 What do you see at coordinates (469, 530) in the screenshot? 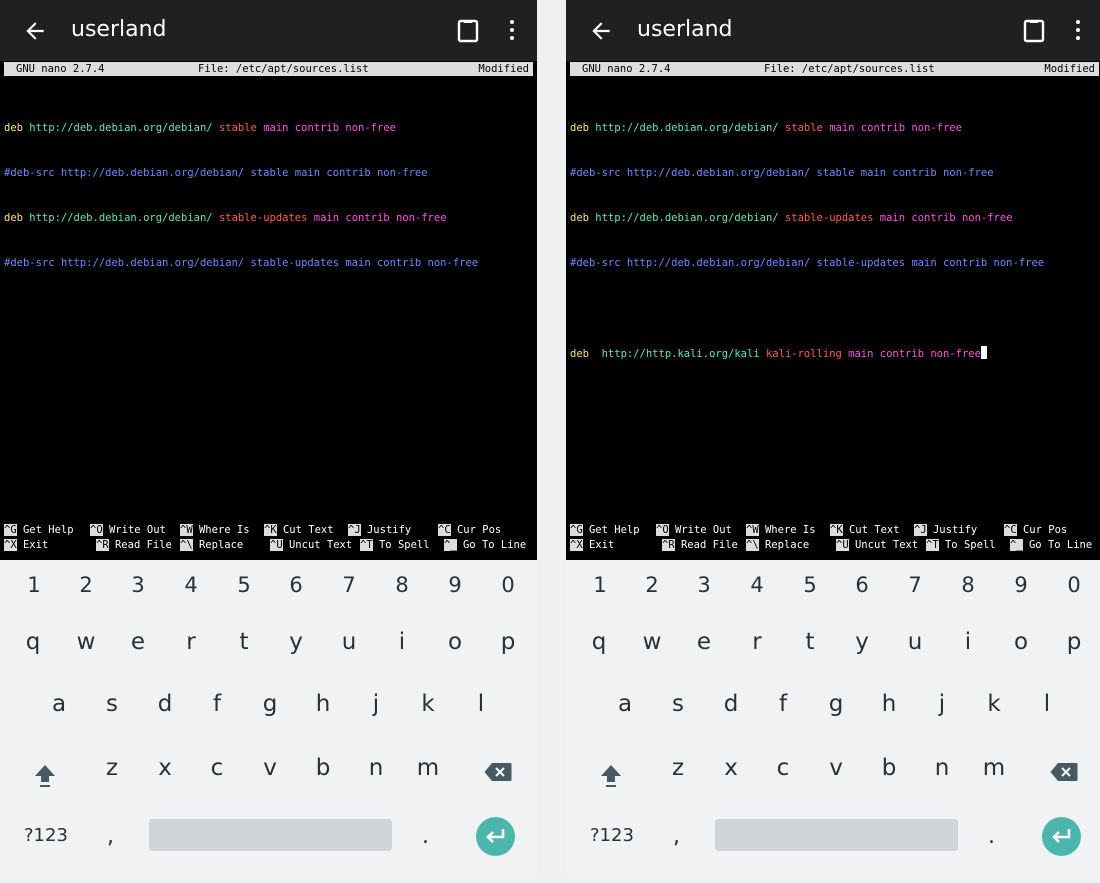
I see `shortcut-cur-pos: ^C Cur Pos` at bounding box center [469, 530].